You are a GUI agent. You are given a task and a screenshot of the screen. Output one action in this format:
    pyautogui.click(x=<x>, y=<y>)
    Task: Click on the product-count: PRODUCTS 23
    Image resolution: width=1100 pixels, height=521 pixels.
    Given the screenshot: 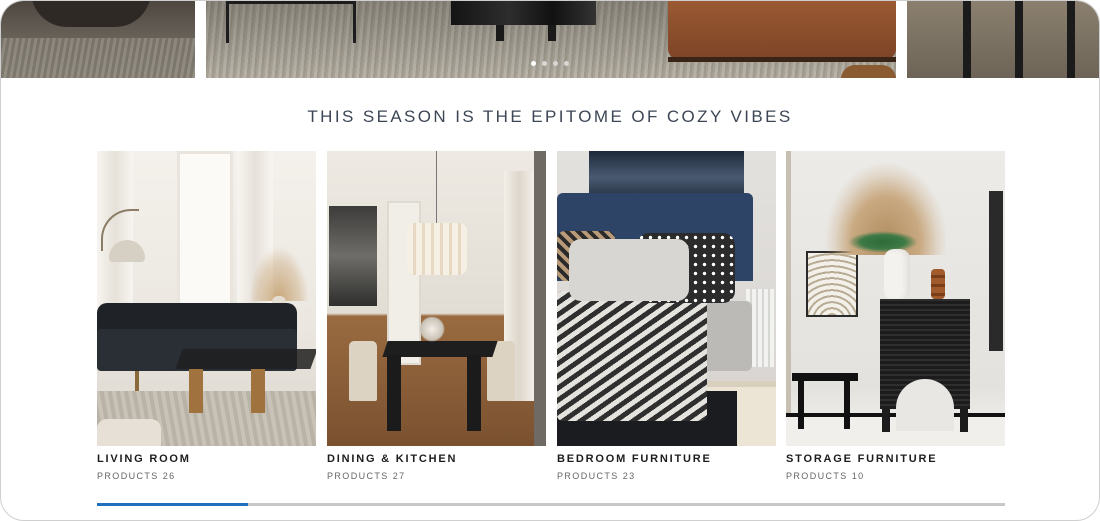 What is the action you would take?
    pyautogui.click(x=598, y=476)
    